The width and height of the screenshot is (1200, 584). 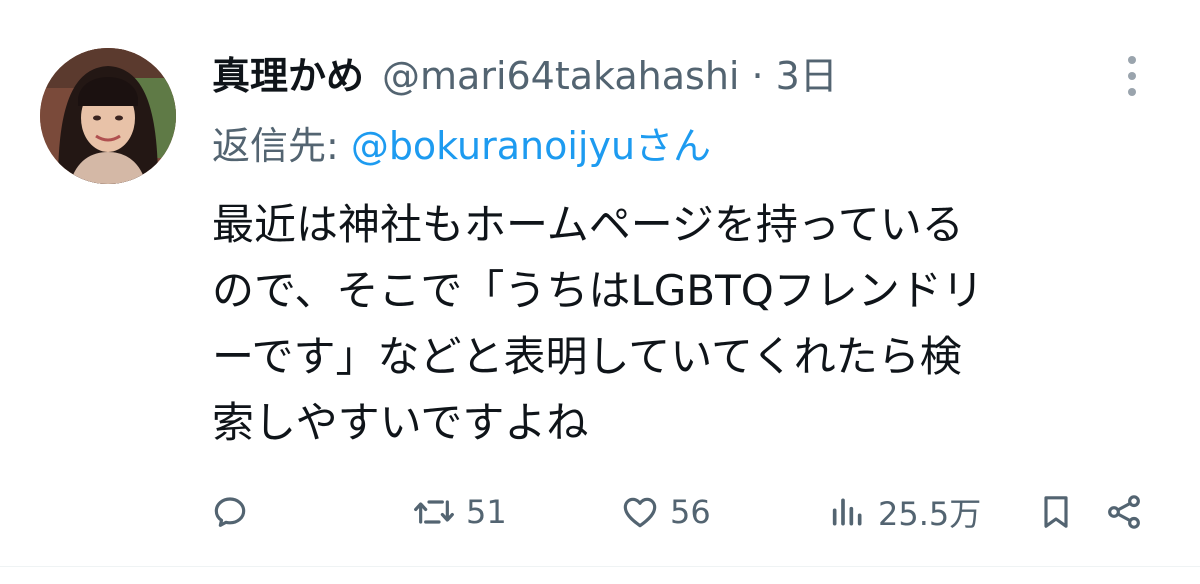 What do you see at coordinates (434, 512) in the screenshot?
I see `retweet-icon` at bounding box center [434, 512].